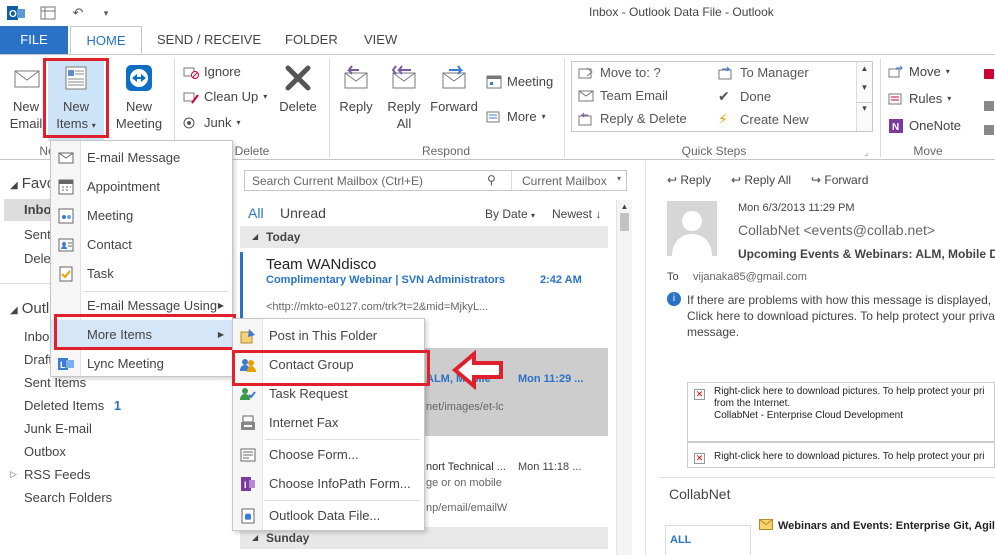 This screenshot has height=555, width=995. I want to click on menu-item-task: Task, so click(141, 273).